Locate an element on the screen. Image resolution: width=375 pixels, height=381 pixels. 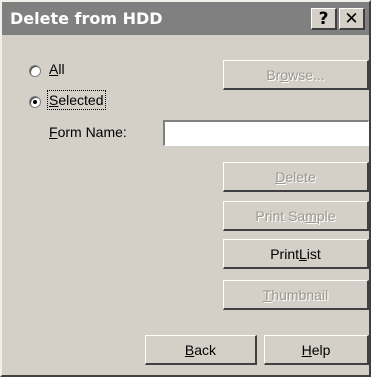
thumbnail-button: Thumbnail is located at coordinates (296, 295).